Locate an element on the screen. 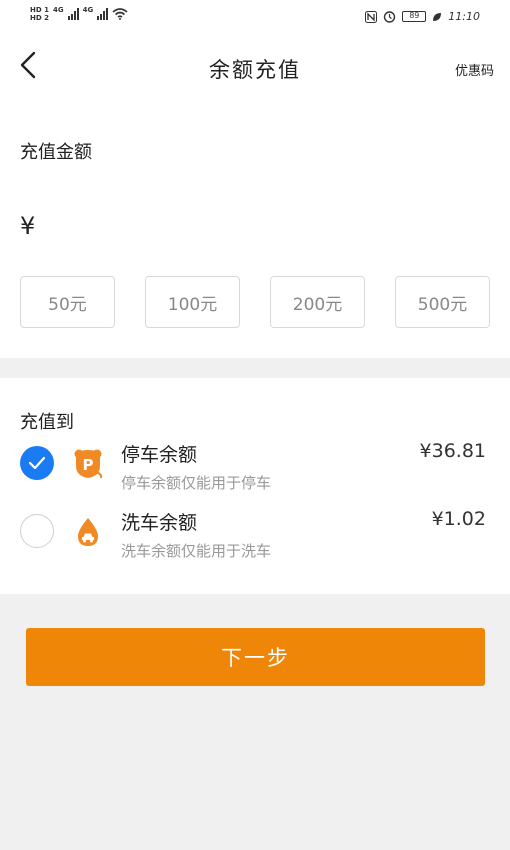 Image resolution: width=510 pixels, height=850 pixels. leaf-icon is located at coordinates (437, 16).